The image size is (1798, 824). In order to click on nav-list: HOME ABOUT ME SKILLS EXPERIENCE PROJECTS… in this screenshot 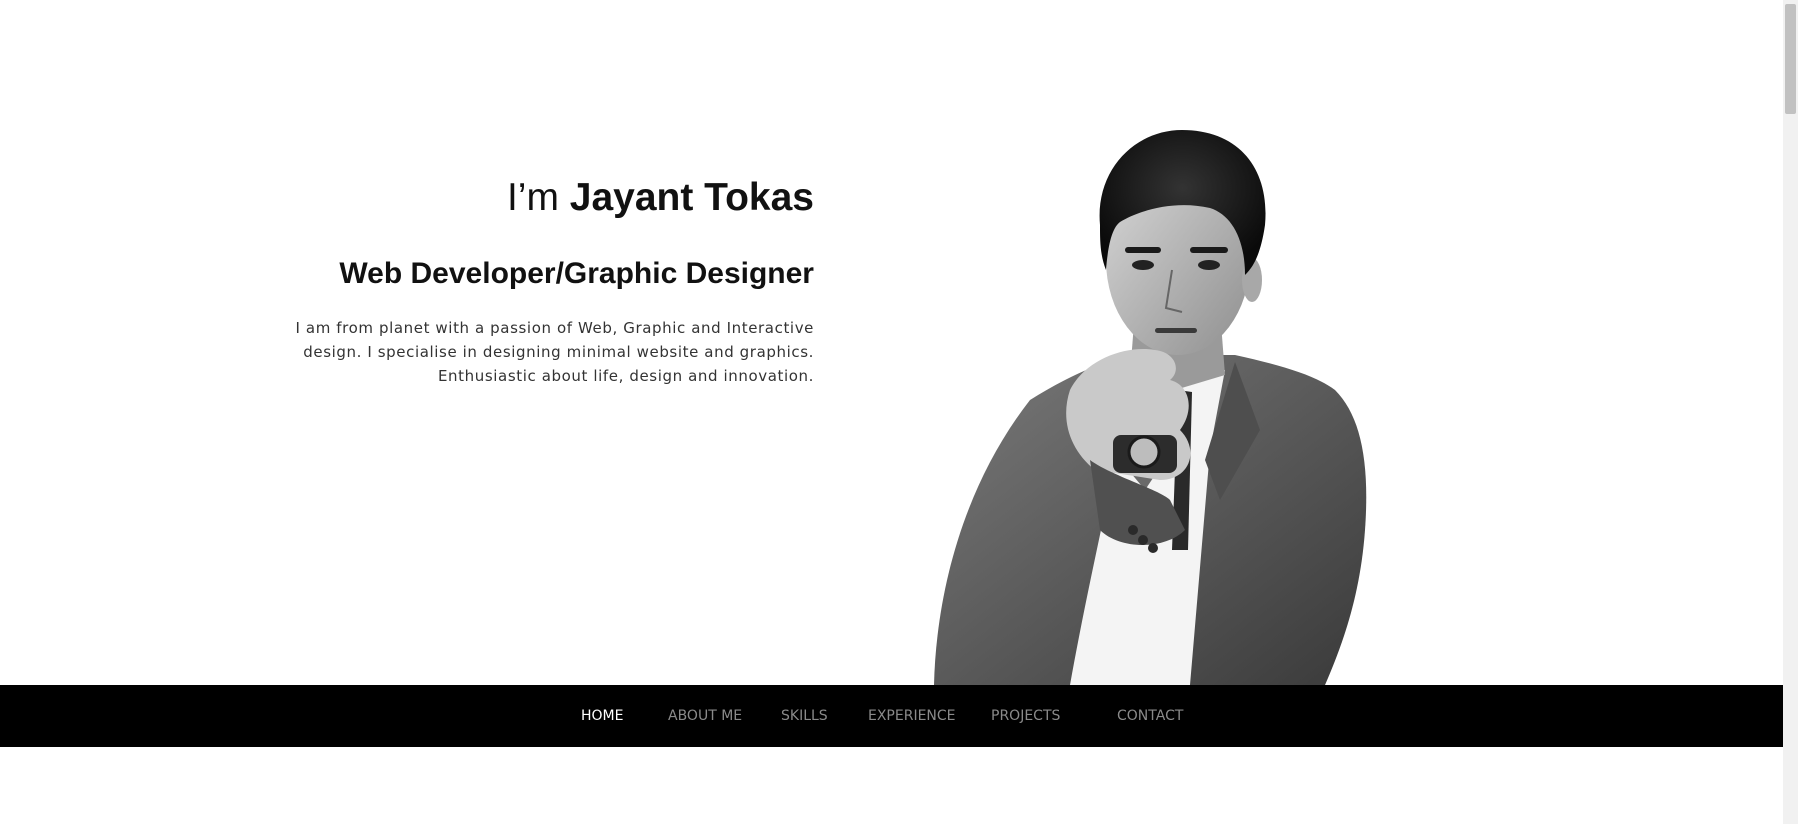, I will do `click(891, 716)`.